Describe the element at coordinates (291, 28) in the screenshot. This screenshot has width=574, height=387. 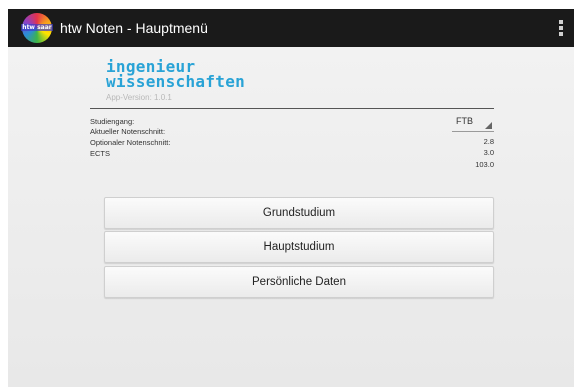
I see `action-bar: htw saar htw Noten - Hauptmenü` at that location.